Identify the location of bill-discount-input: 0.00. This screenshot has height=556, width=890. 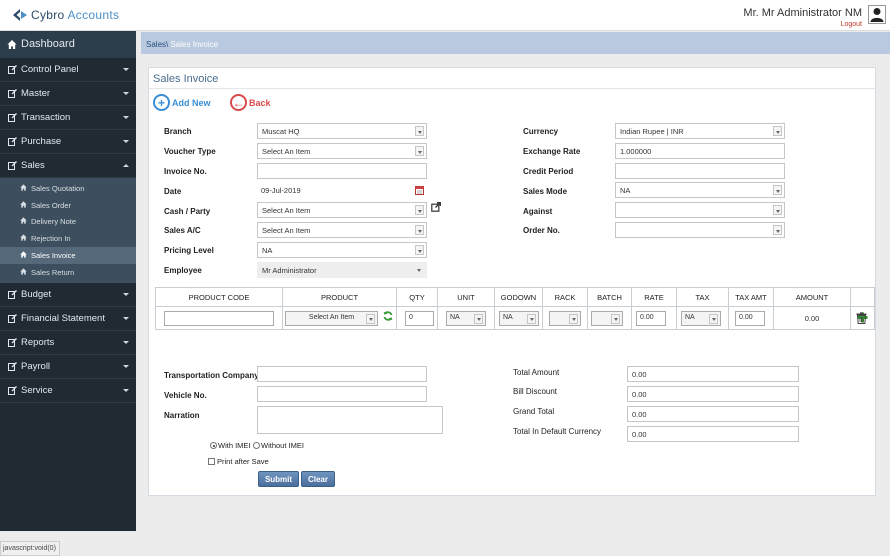
(713, 394).